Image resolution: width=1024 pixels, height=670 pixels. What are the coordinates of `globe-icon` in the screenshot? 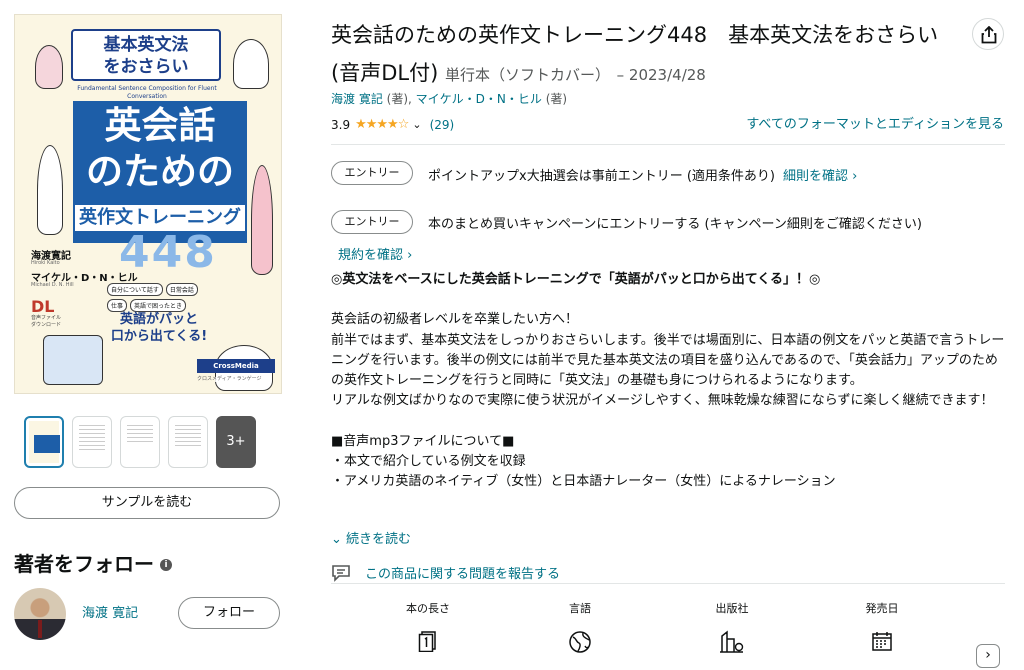 It's located at (580, 642).